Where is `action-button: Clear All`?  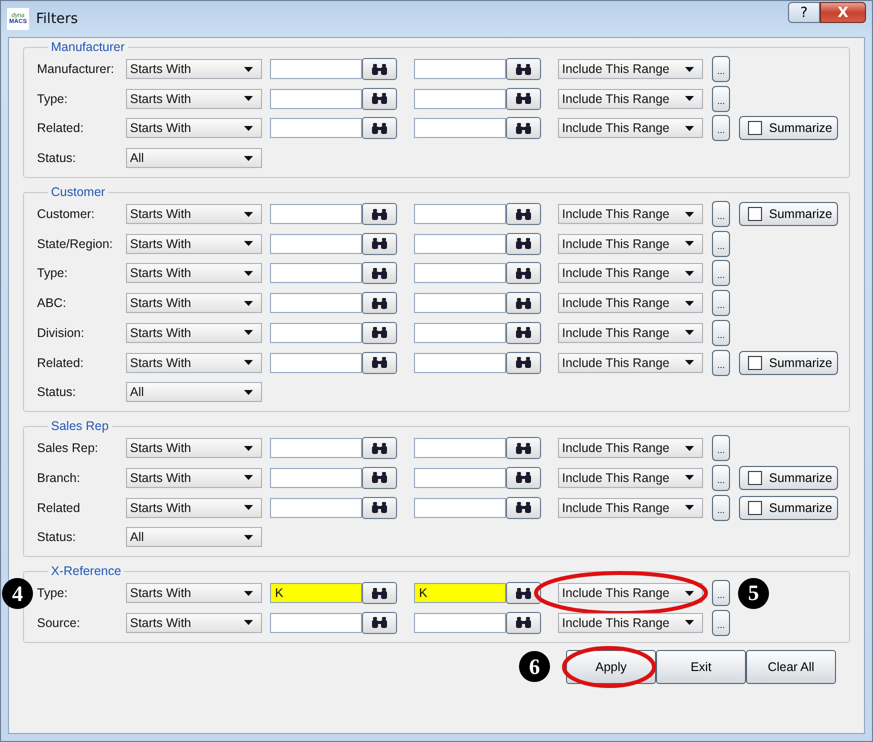 action-button: Clear All is located at coordinates (791, 667).